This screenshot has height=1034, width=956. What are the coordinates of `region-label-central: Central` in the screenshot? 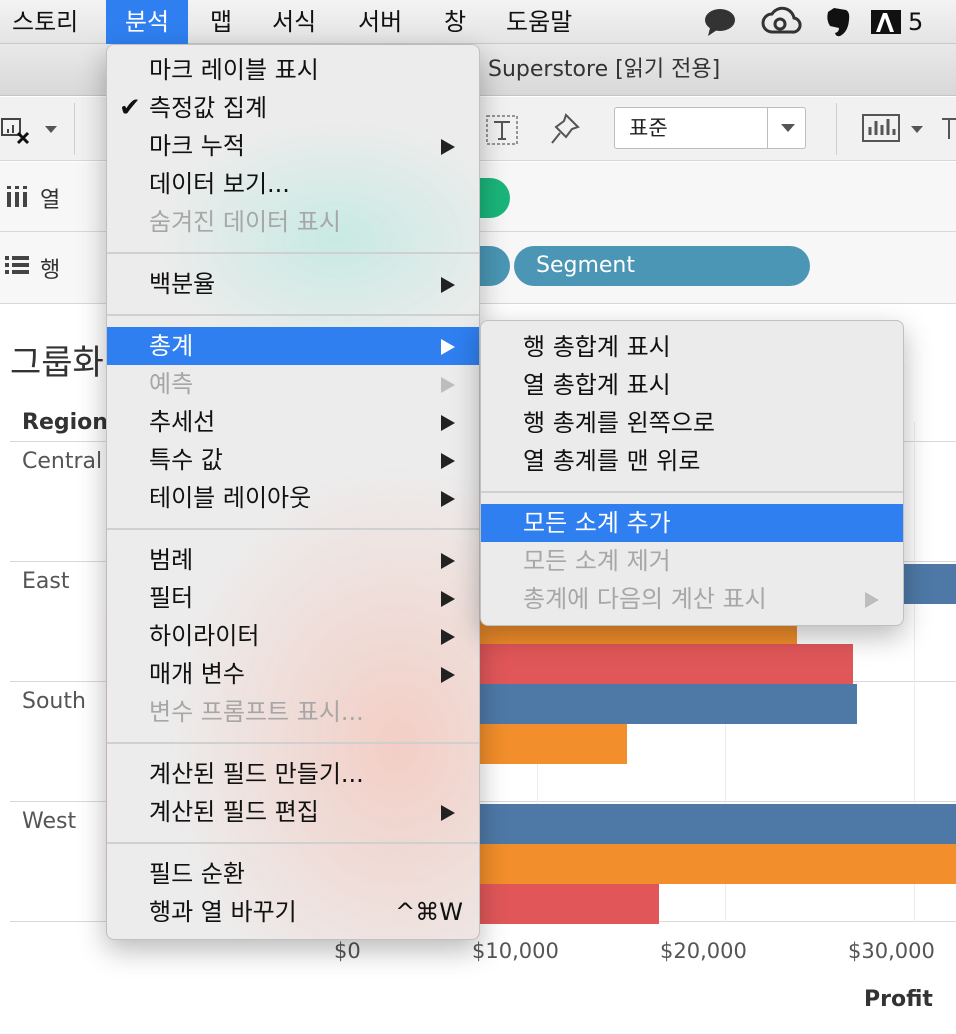 It's located at (62, 461).